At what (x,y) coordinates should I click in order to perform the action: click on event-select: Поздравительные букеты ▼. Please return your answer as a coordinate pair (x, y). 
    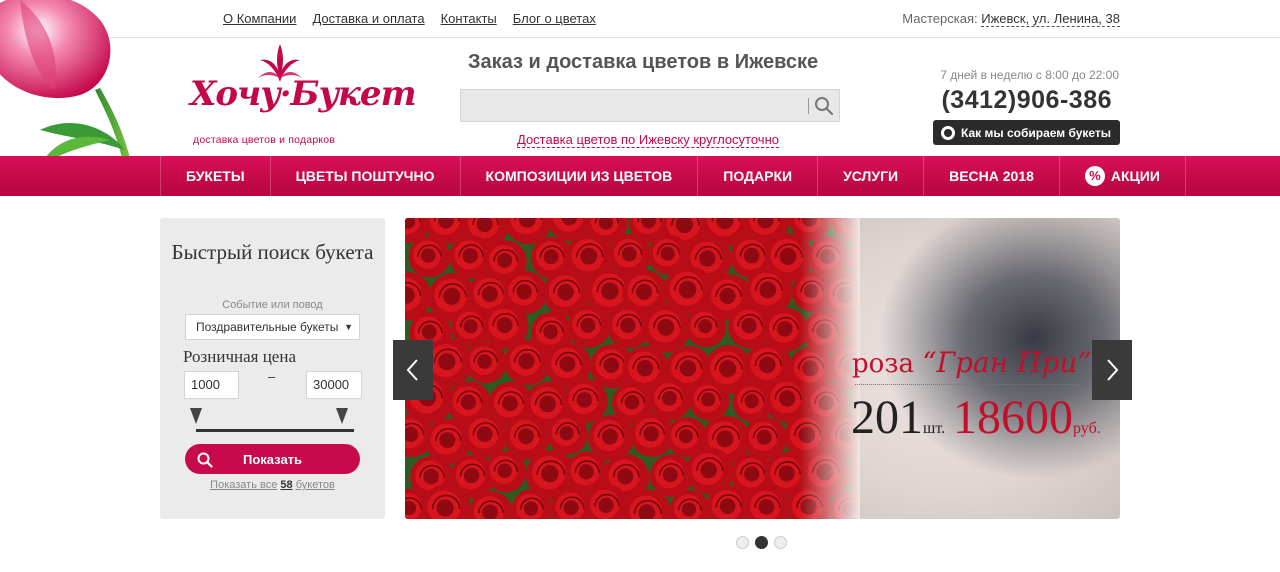
    Looking at the image, I should click on (272, 327).